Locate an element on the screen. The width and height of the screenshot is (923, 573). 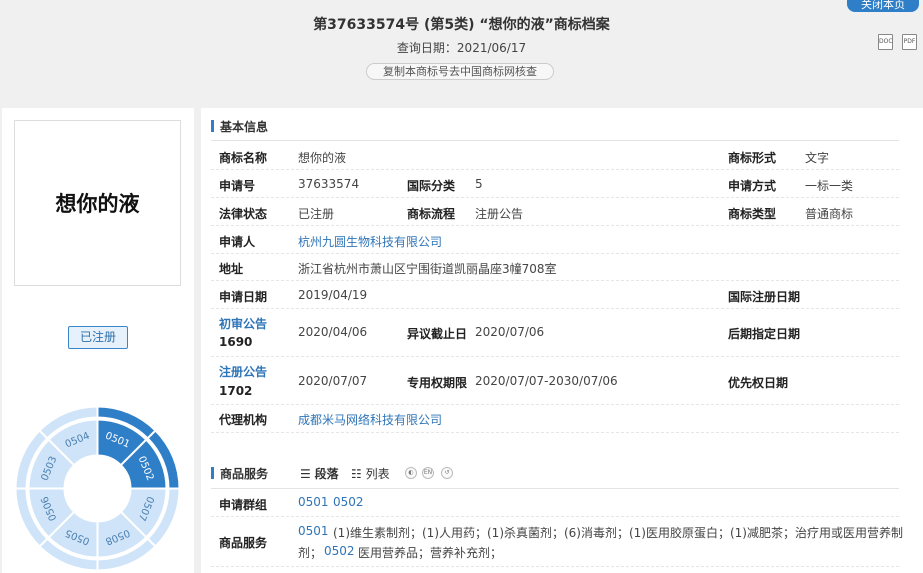
page-title: 第37633574号 (第5类) “想你的液”商标档案 is located at coordinates (461, 25).